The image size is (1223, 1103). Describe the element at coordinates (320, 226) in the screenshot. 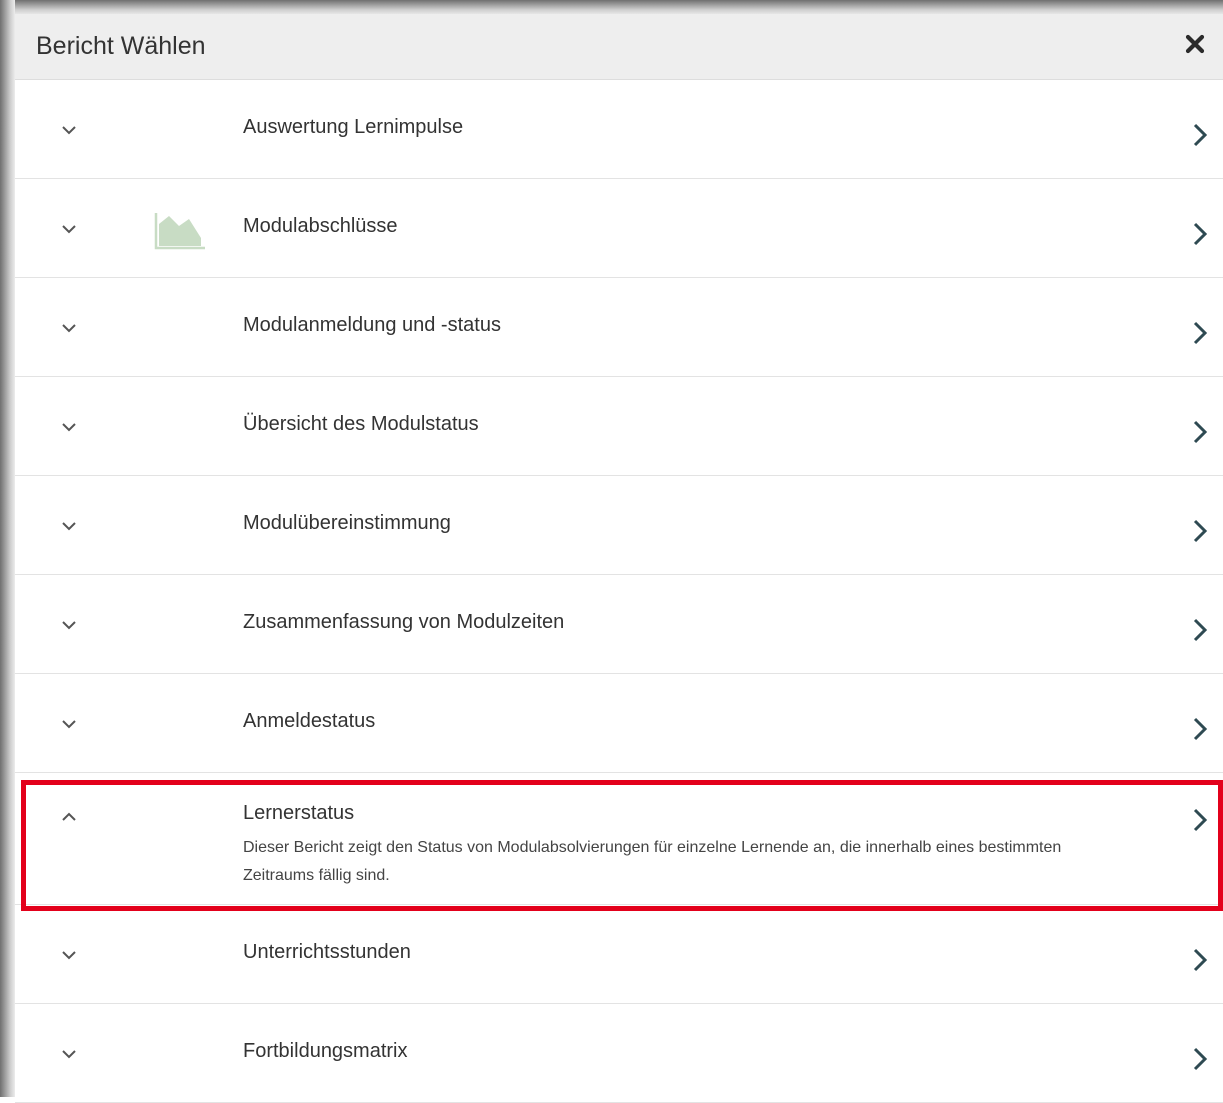

I see `report-item-label: Modulabschlüsse` at that location.